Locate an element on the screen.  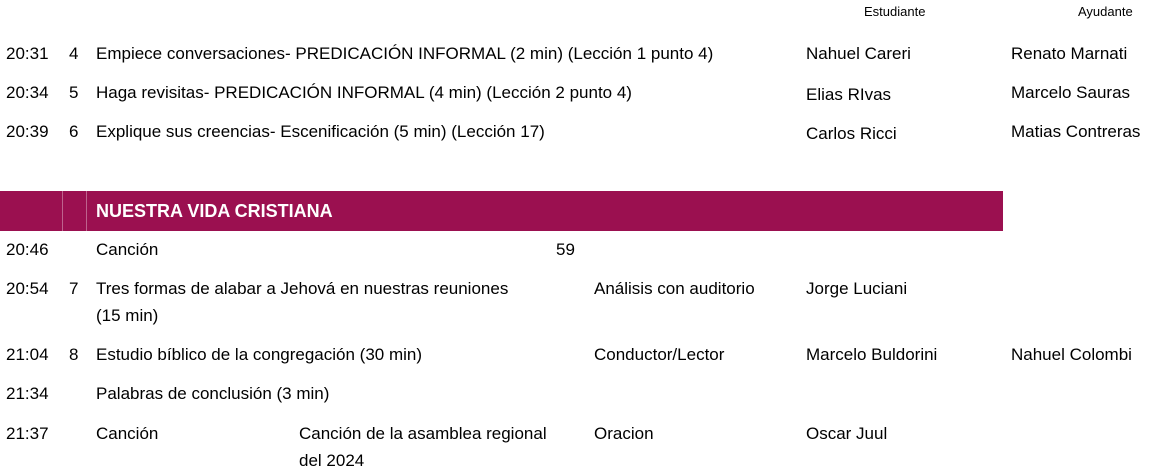
row-number: 6 is located at coordinates (74, 131).